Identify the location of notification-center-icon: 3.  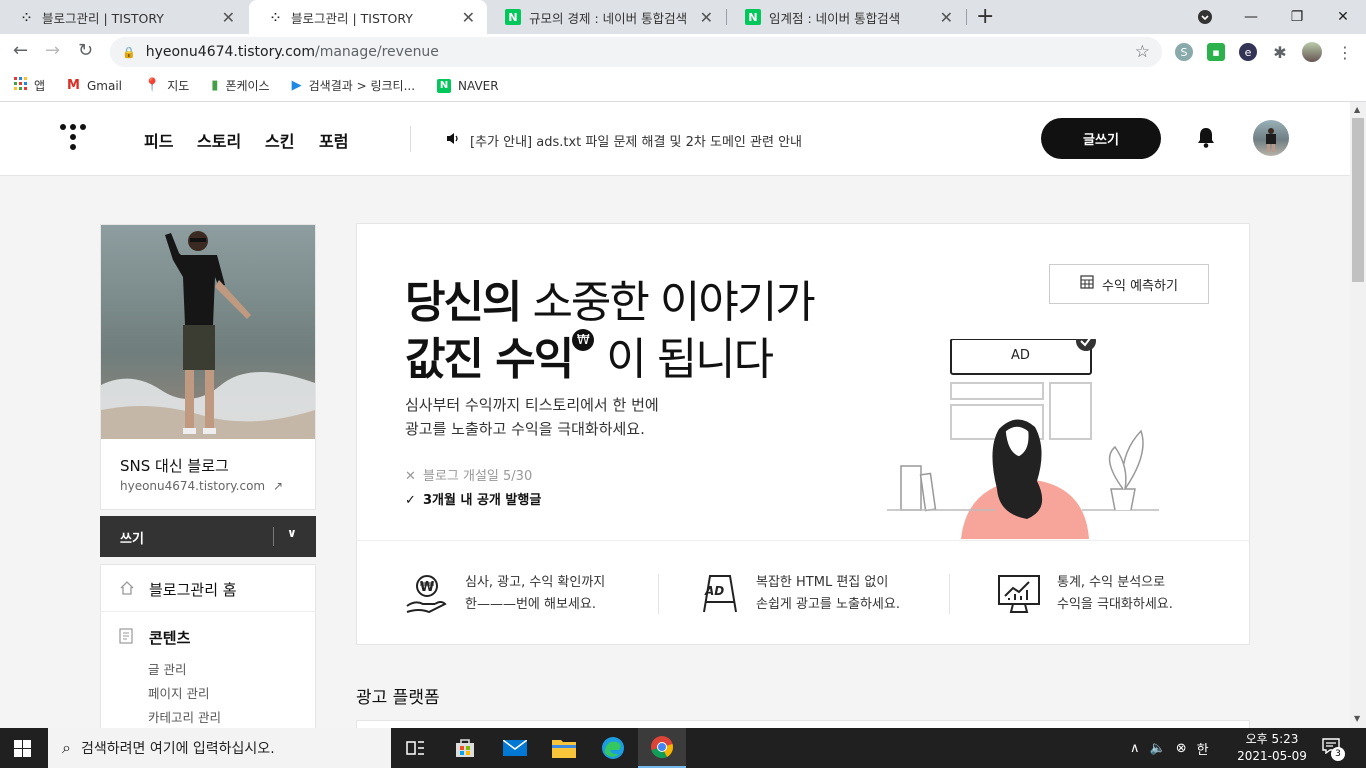
(1333, 749).